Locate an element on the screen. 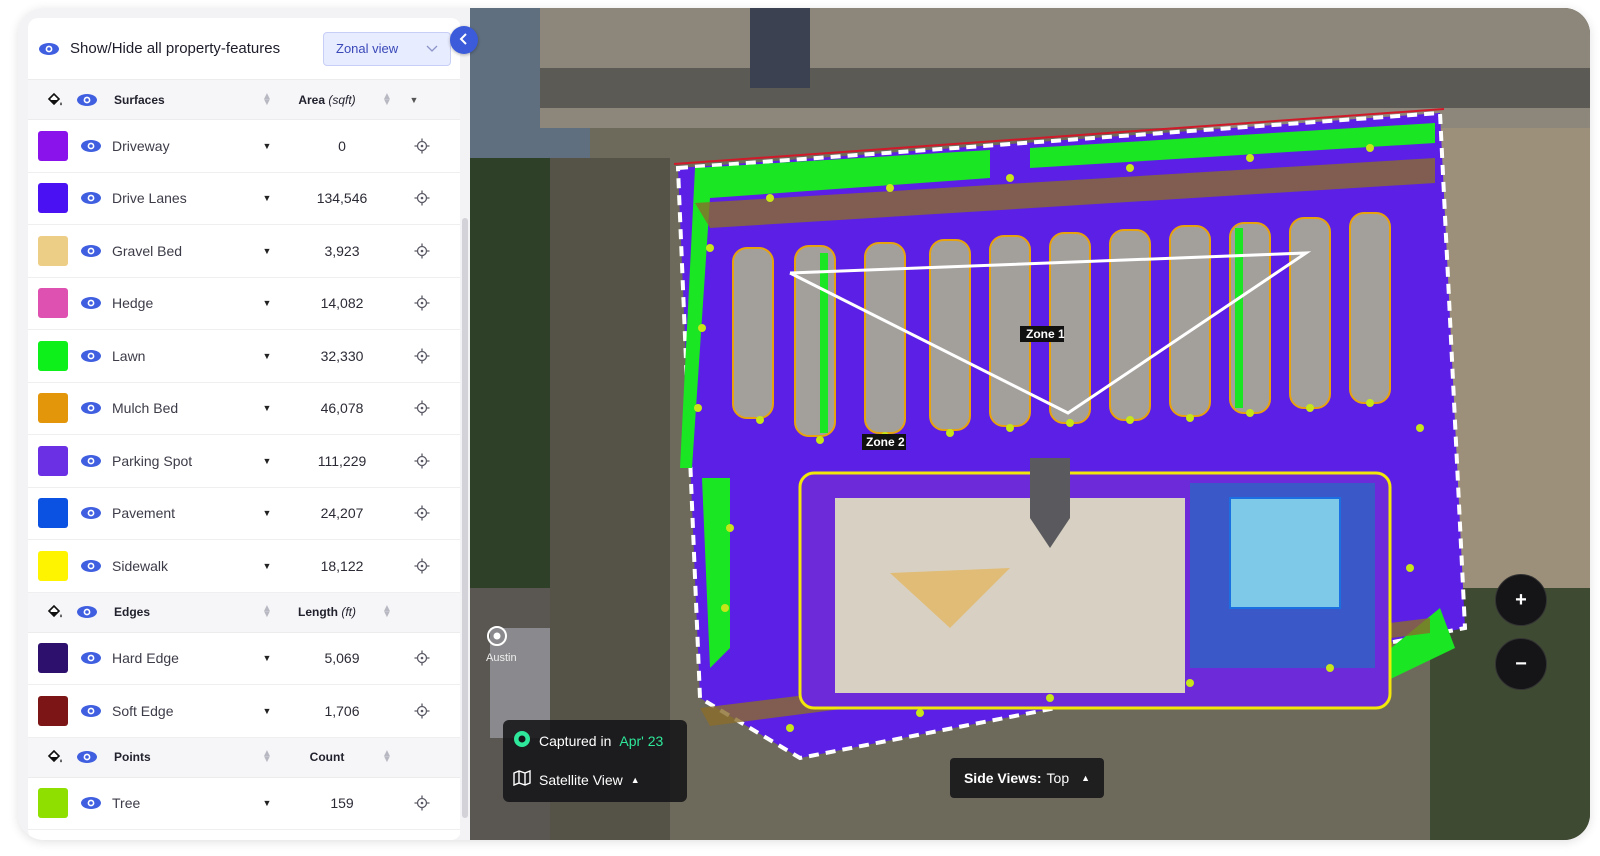 The image size is (1600, 856). zone-1-label: Zone 1 is located at coordinates (1045, 334).